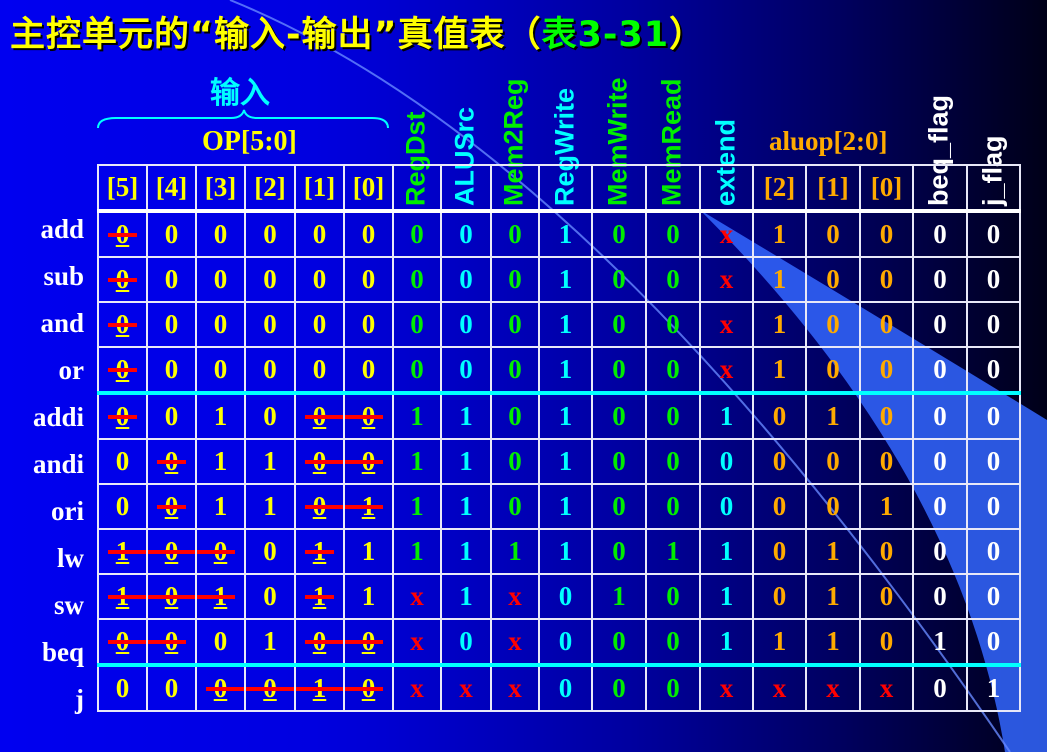  Describe the element at coordinates (940, 642) in the screenshot. I see `flag-cell: 1` at that location.